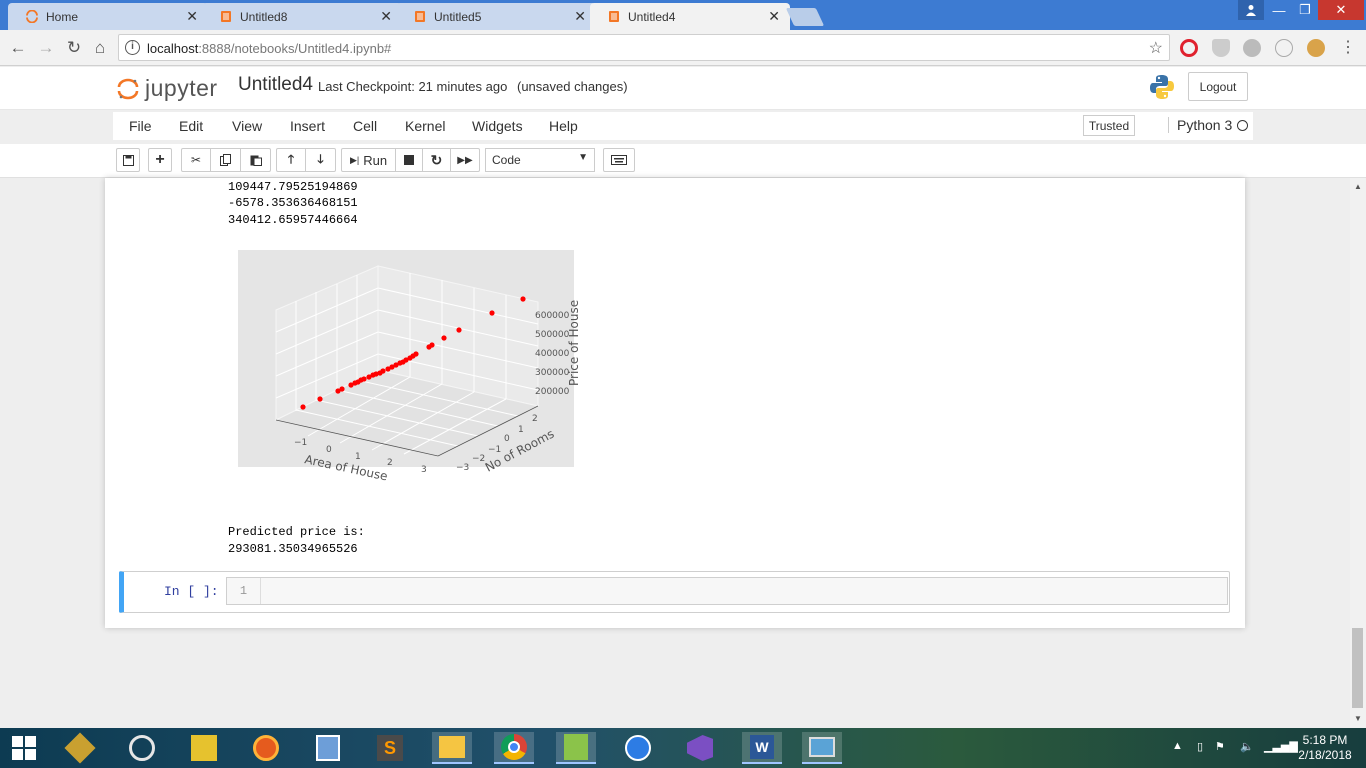 The height and width of the screenshot is (768, 1366). Describe the element at coordinates (1218, 86) in the screenshot. I see `logout-button: Logout` at that location.